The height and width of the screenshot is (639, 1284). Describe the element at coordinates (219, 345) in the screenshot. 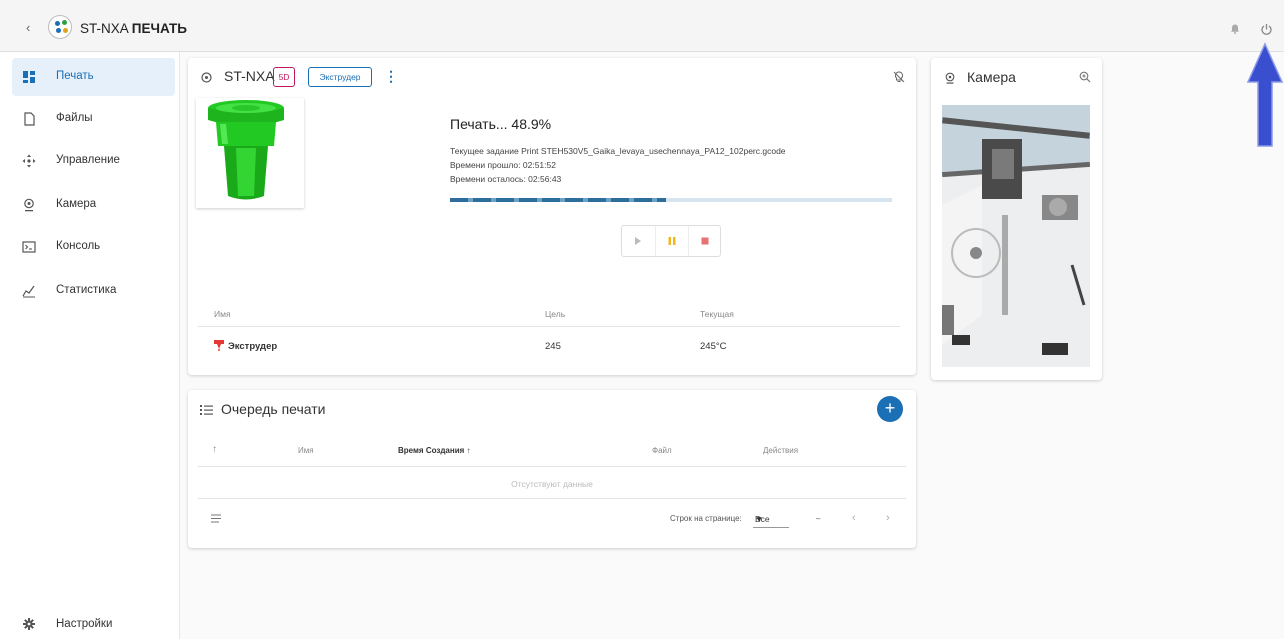

I see `extruder-heater-icon` at that location.